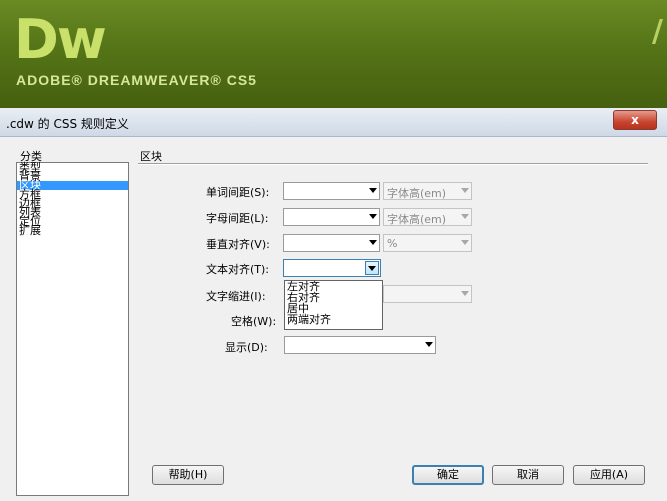 This screenshot has height=501, width=667. I want to click on letter-spacing-unit-select: 字体高(em), so click(427, 217).